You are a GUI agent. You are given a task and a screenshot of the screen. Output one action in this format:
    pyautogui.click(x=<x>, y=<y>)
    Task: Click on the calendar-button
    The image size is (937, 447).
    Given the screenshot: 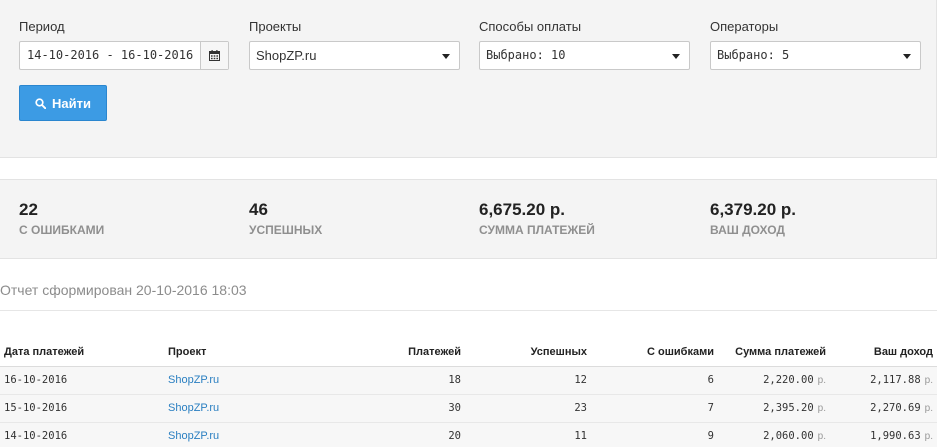 What is the action you would take?
    pyautogui.click(x=214, y=55)
    